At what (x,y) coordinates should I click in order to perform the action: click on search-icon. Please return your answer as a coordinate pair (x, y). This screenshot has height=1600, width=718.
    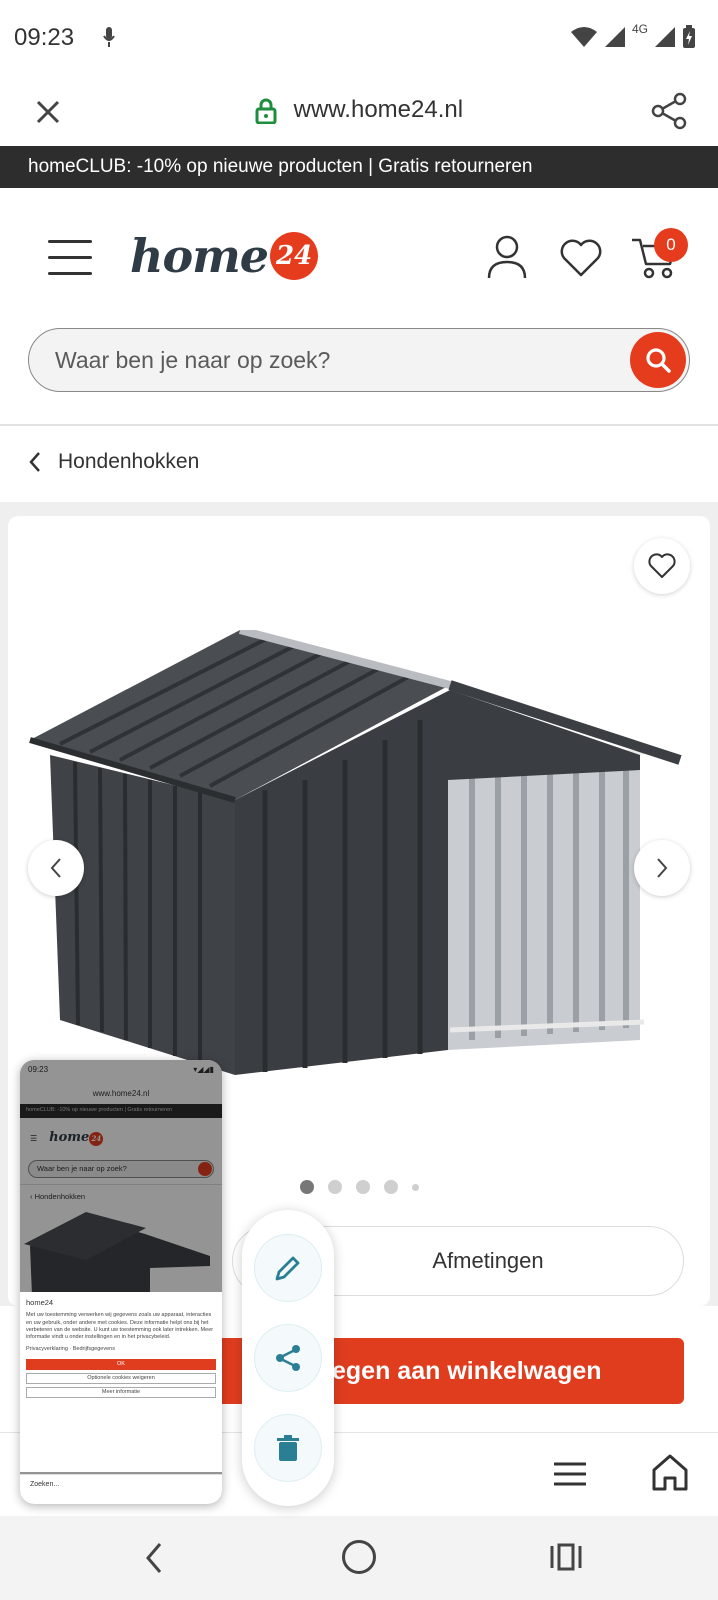
    Looking at the image, I should click on (658, 360).